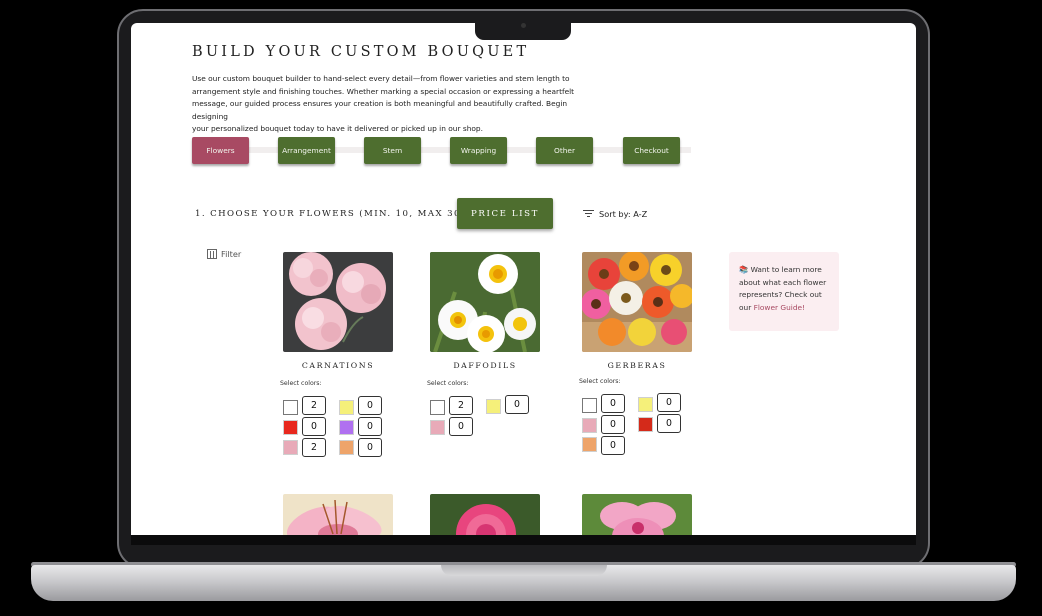 This screenshot has width=1042, height=616. Describe the element at coordinates (231, 254) in the screenshot. I see `filter-label: Filter` at that location.